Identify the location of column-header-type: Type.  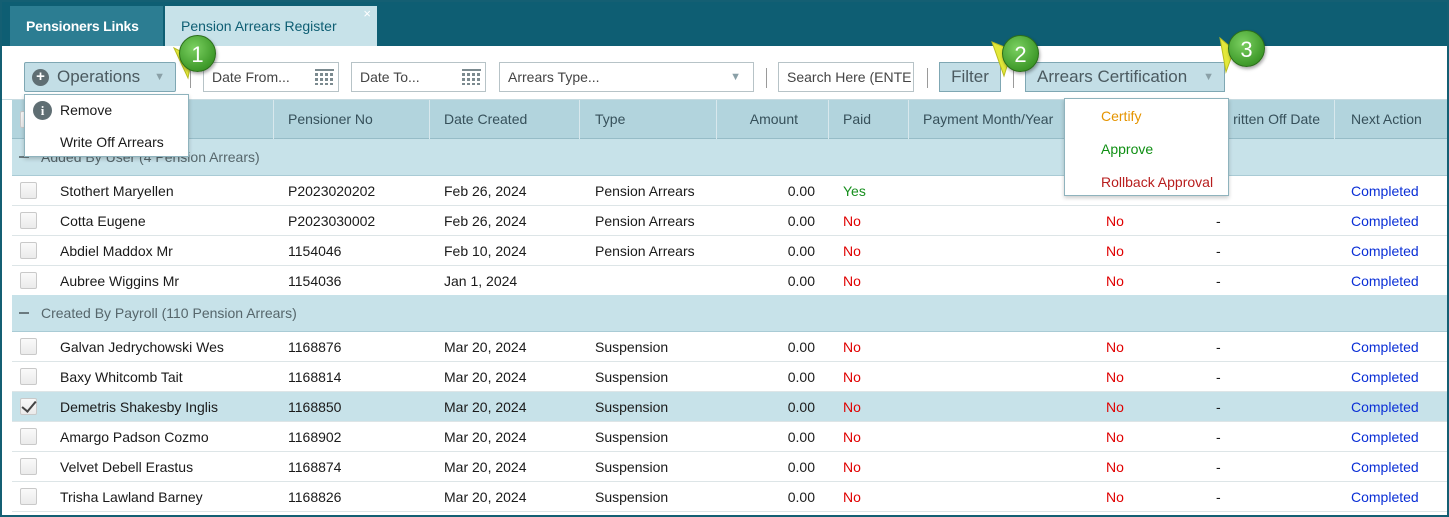
(648, 119).